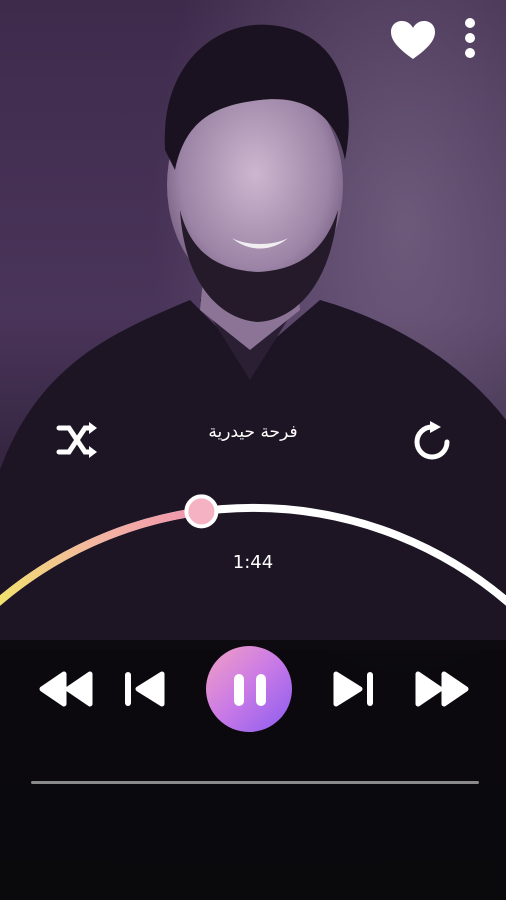 Image resolution: width=506 pixels, height=900 pixels. What do you see at coordinates (255, 782) in the screenshot?
I see `divider` at bounding box center [255, 782].